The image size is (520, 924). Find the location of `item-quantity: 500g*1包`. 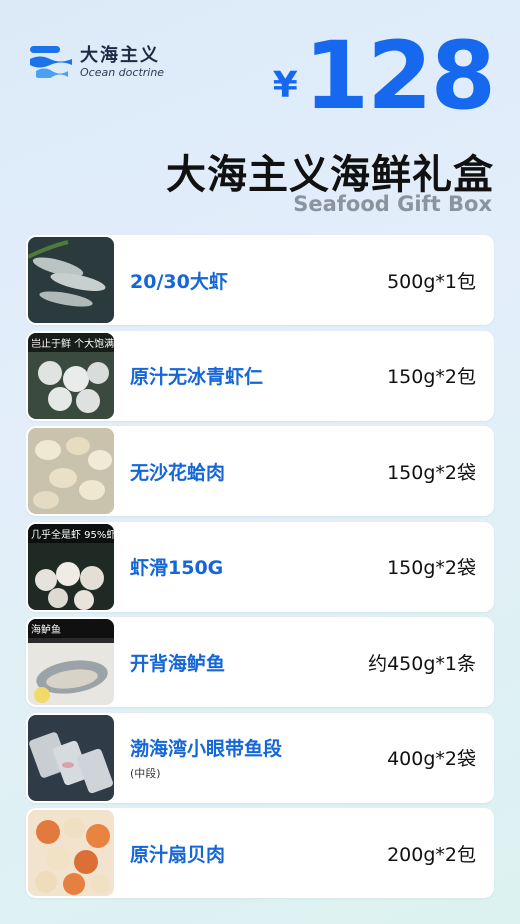

item-quantity: 500g*1包 is located at coordinates (431, 281).